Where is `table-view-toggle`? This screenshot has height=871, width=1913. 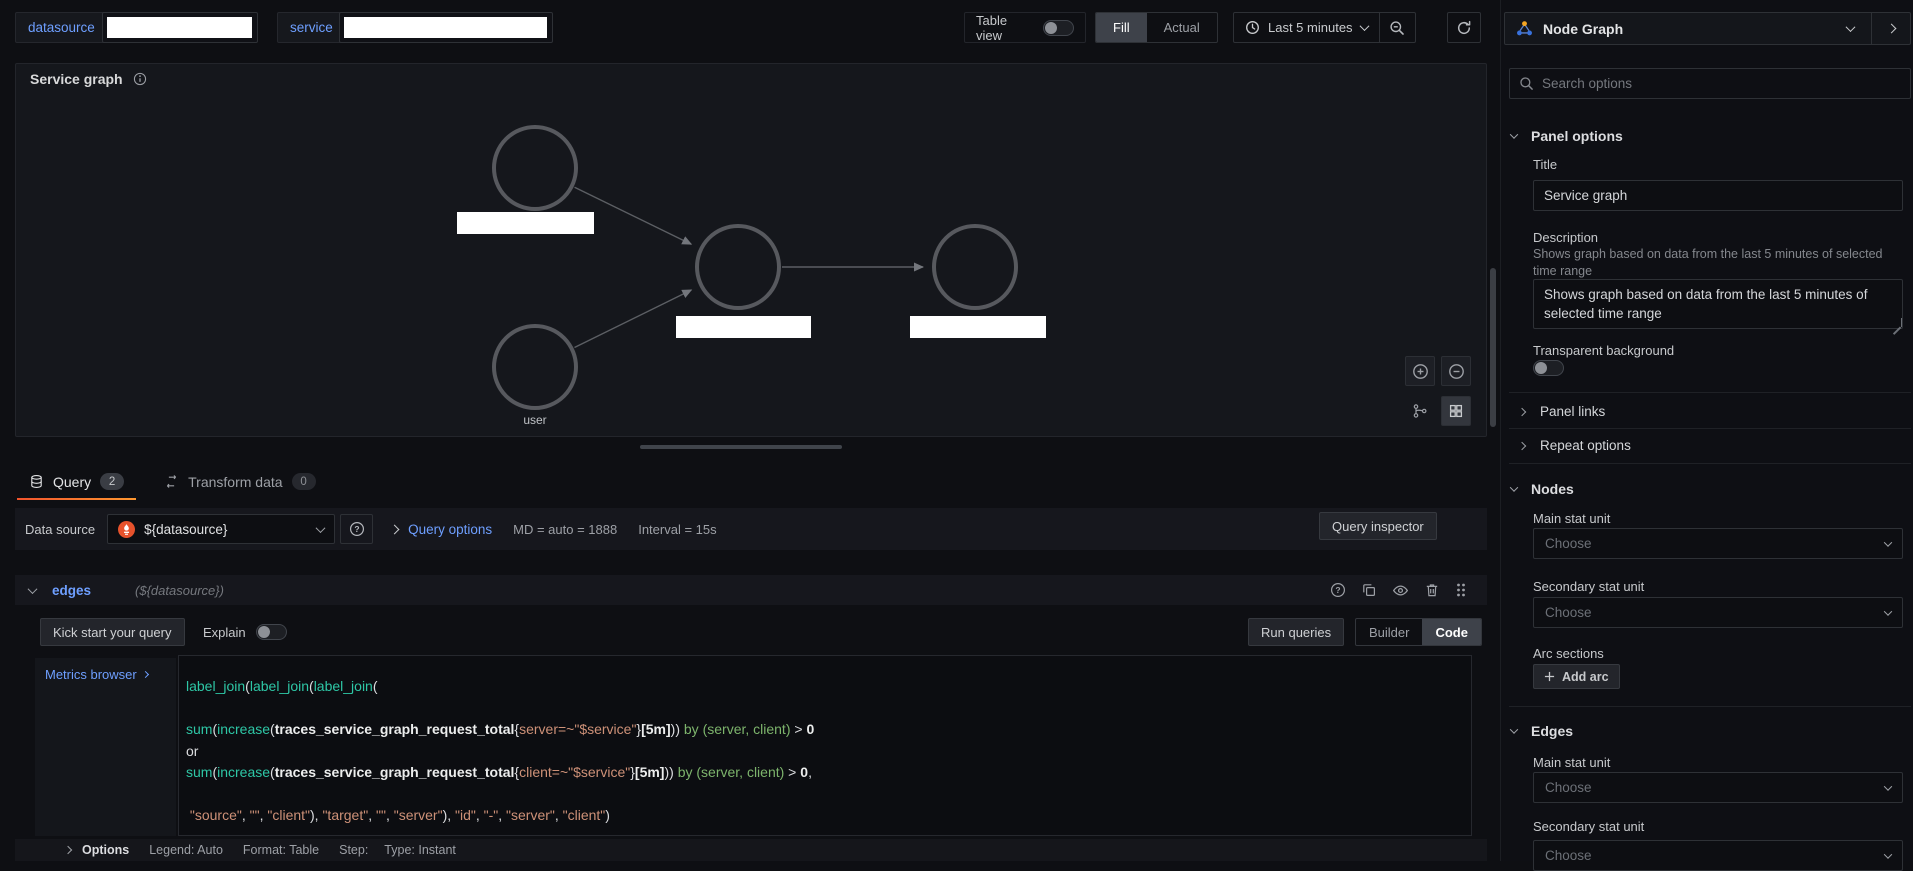 table-view-toggle is located at coordinates (1058, 27).